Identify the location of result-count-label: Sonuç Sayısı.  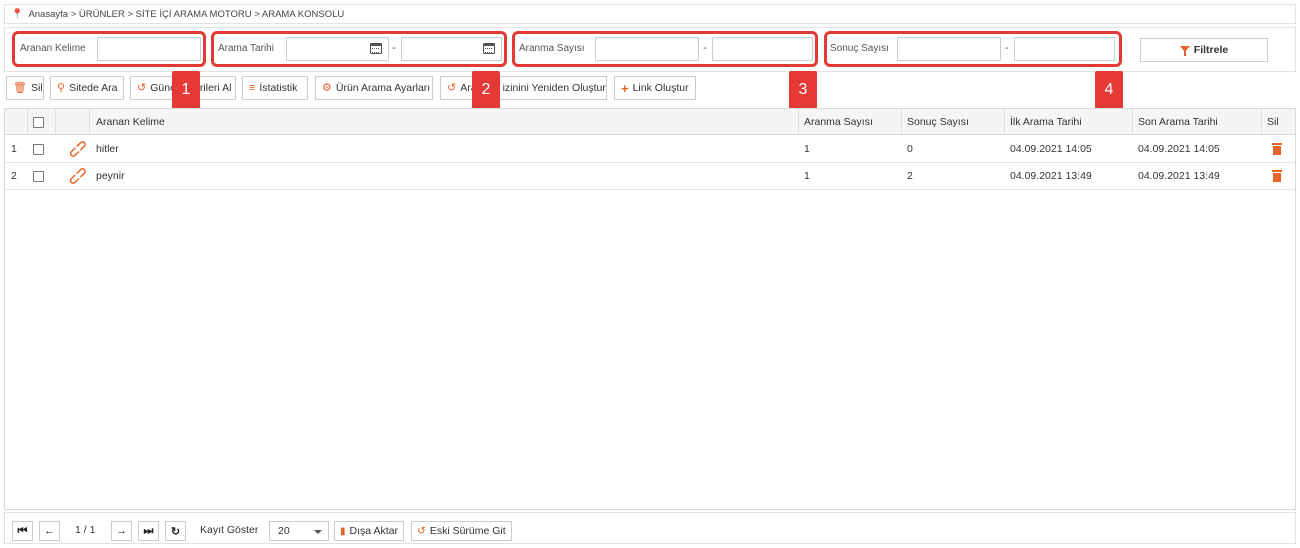
(859, 48).